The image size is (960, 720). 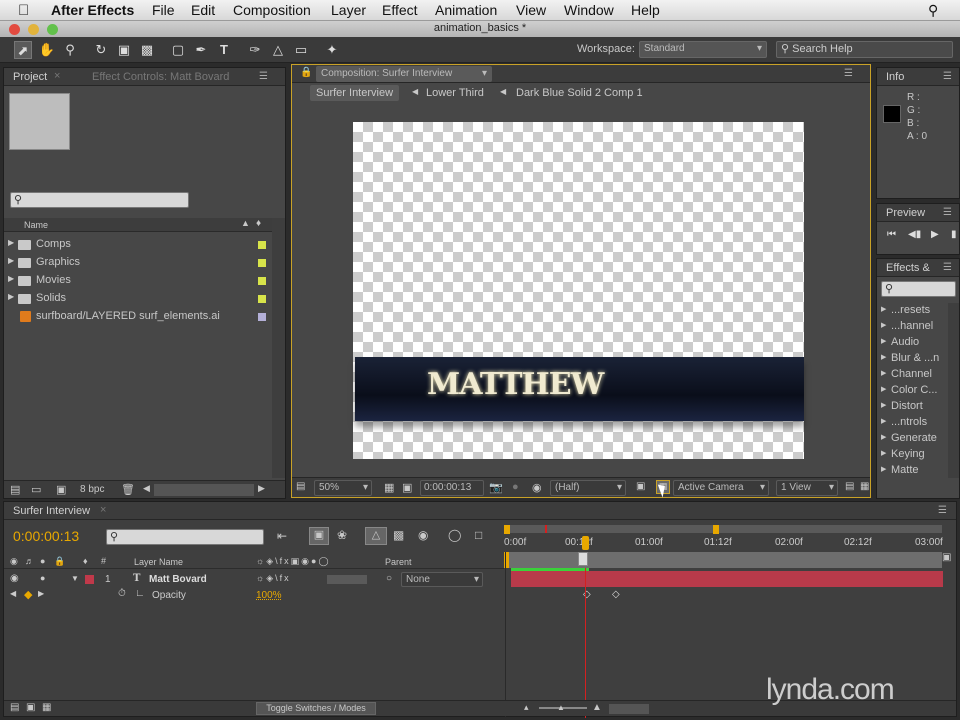 I want to click on project-scrollbar, so click(x=278, y=348).